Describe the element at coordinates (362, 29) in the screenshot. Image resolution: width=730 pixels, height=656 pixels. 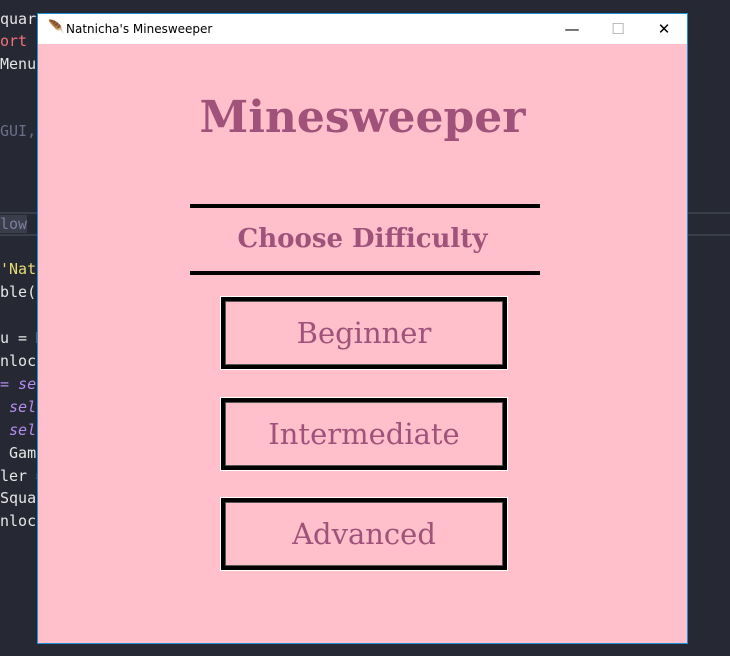
I see `title-bar: 🪶 Natnicha's Minesweeper — ☐ ✕` at that location.